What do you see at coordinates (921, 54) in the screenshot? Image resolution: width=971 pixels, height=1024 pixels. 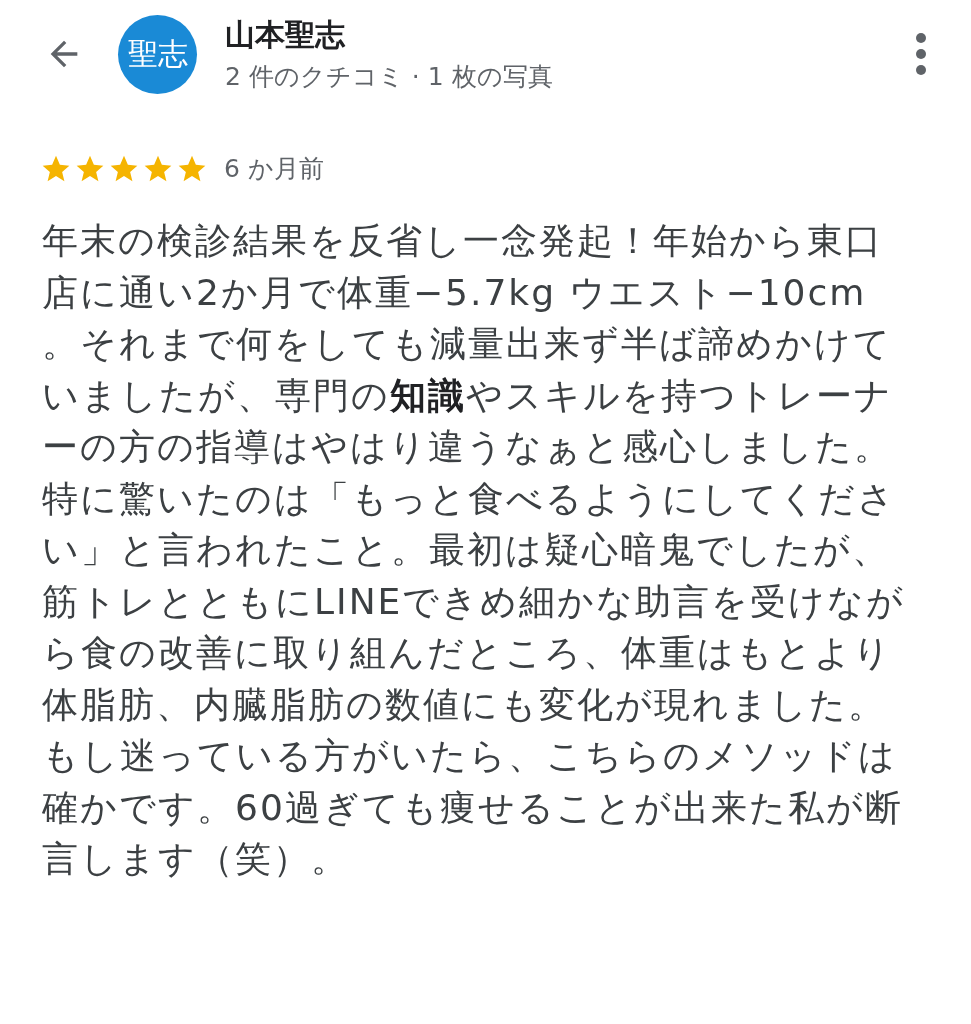 I see `more-options-icon` at bounding box center [921, 54].